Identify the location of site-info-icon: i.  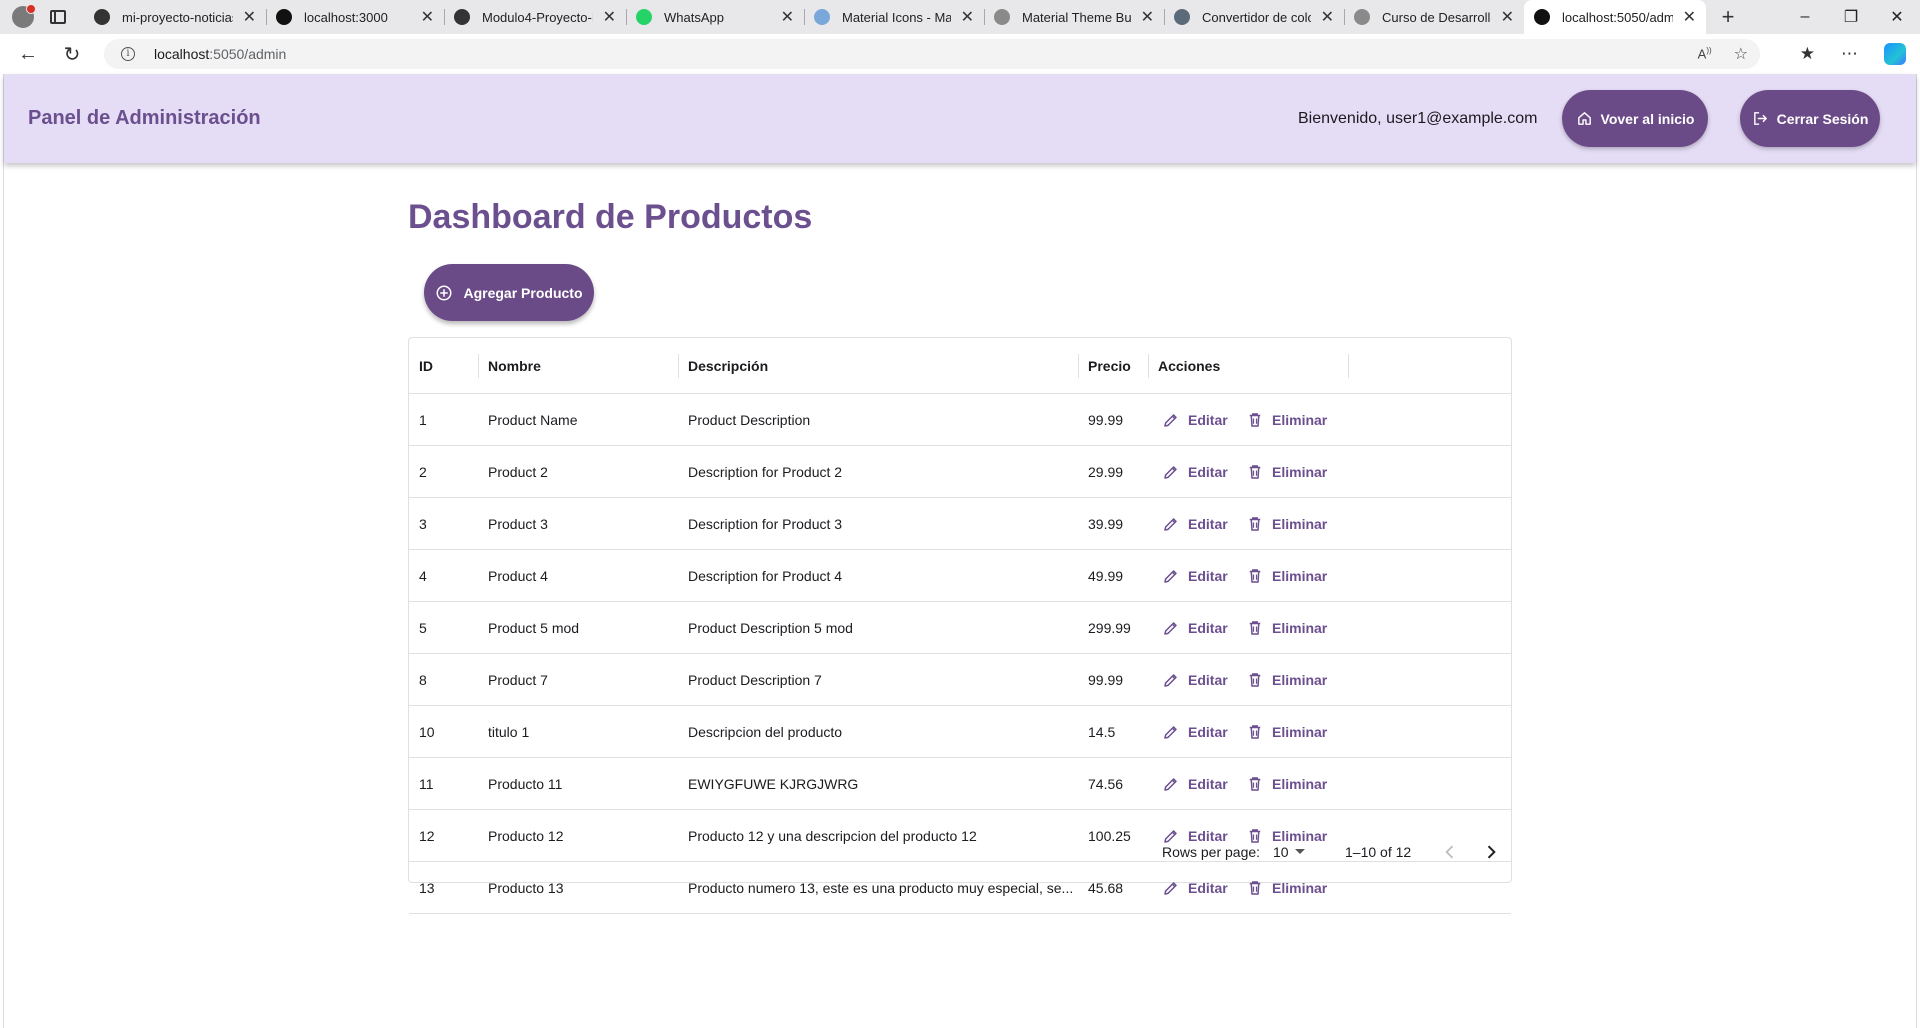
(128, 54).